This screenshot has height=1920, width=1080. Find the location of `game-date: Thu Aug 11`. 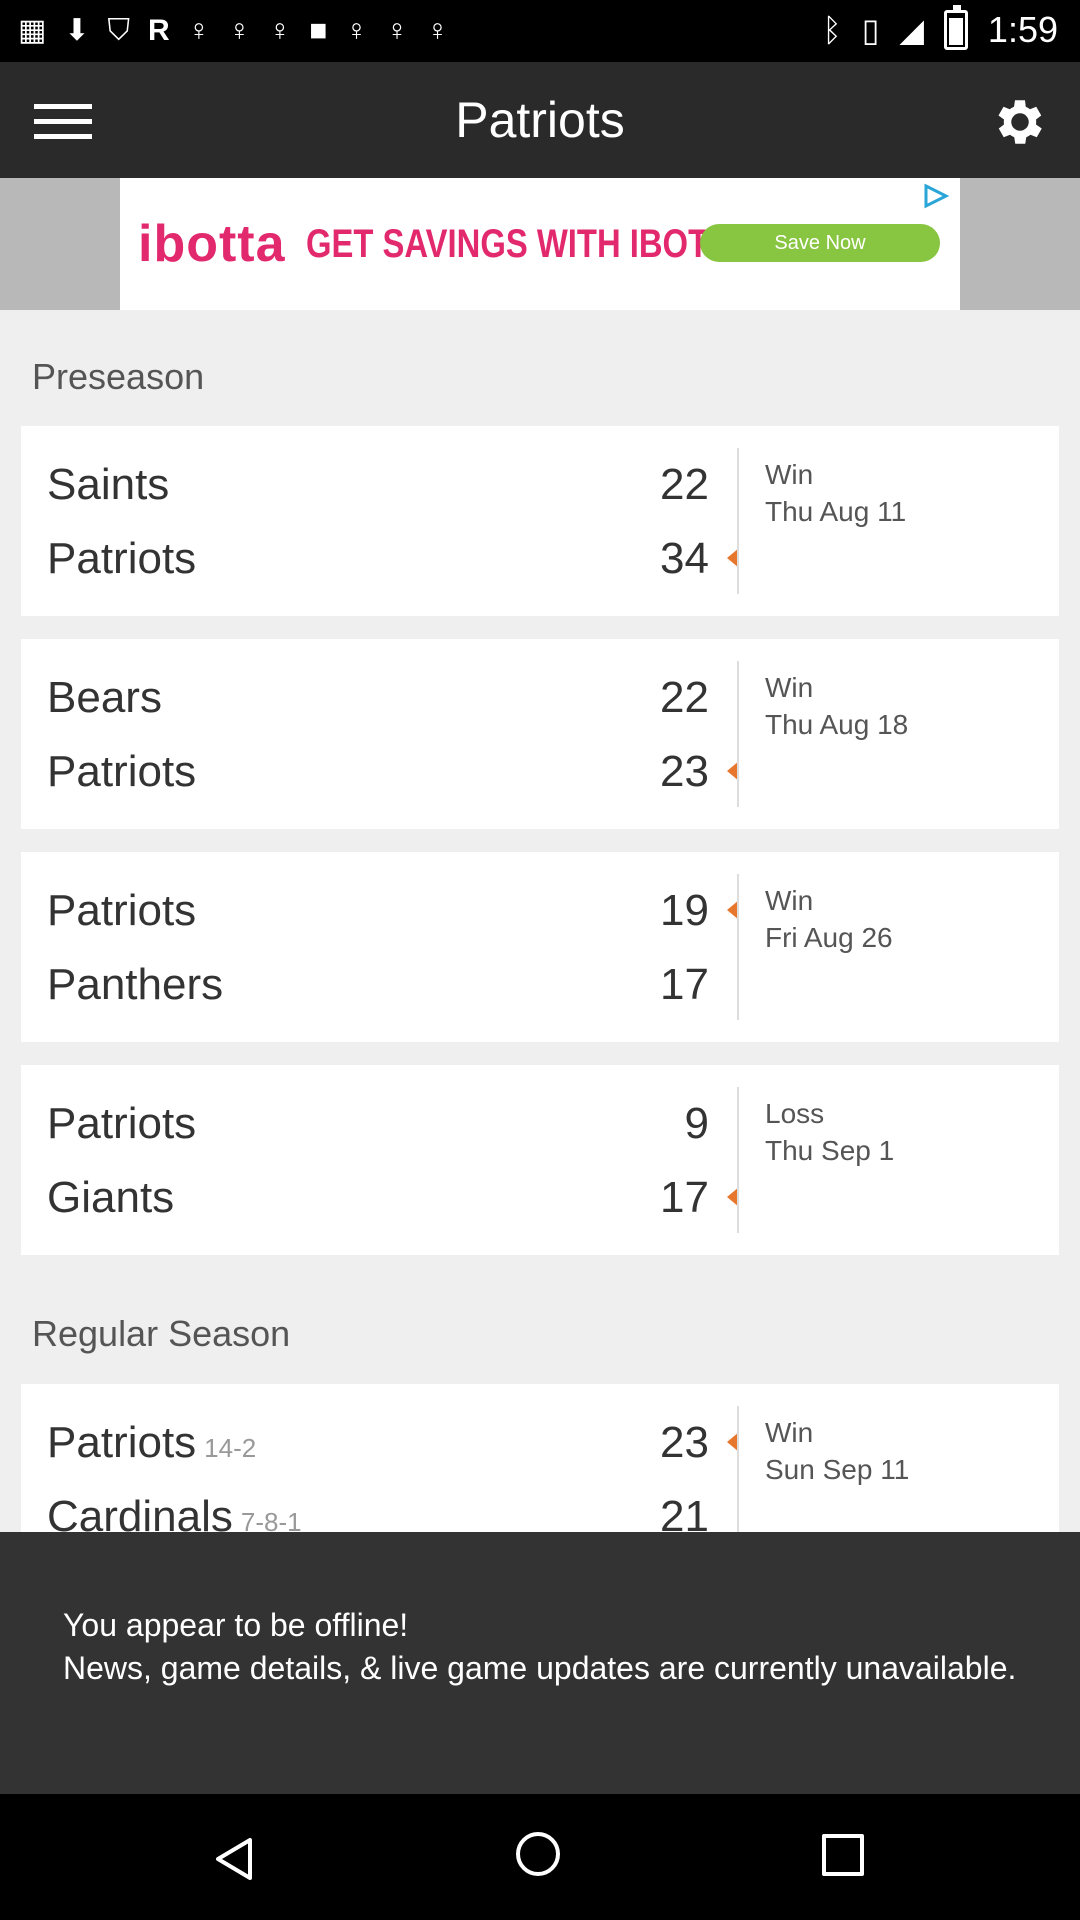

game-date: Thu Aug 11 is located at coordinates (836, 511).